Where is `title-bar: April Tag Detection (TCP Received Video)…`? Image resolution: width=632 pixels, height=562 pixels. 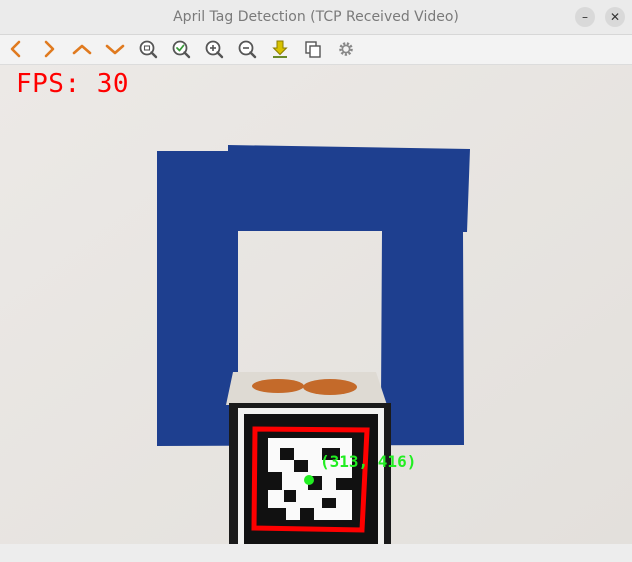
title-bar: April Tag Detection (TCP Received Video)… is located at coordinates (316, 17).